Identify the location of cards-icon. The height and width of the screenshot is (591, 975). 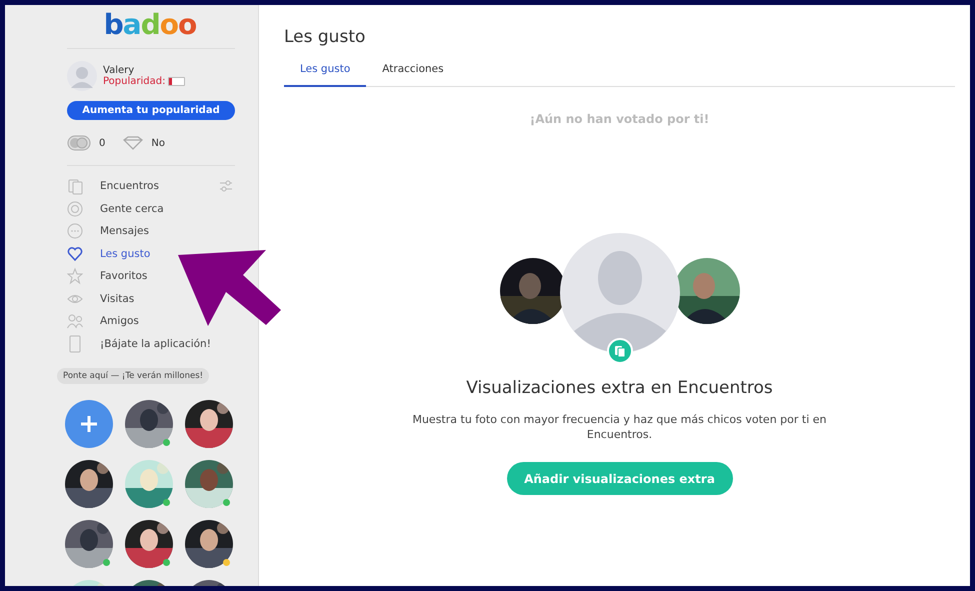
(75, 186).